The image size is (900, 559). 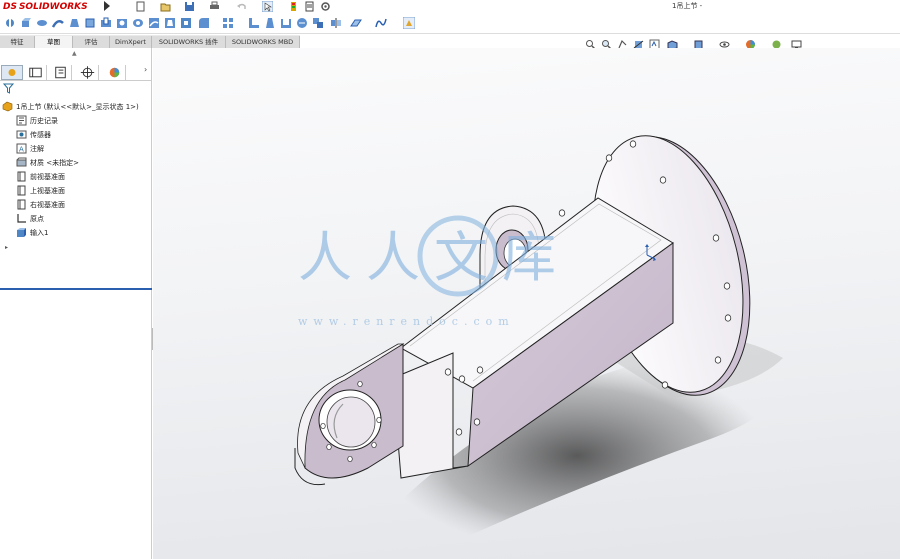 I want to click on tree-item-right-plane: 右视基准面, so click(x=40, y=204).